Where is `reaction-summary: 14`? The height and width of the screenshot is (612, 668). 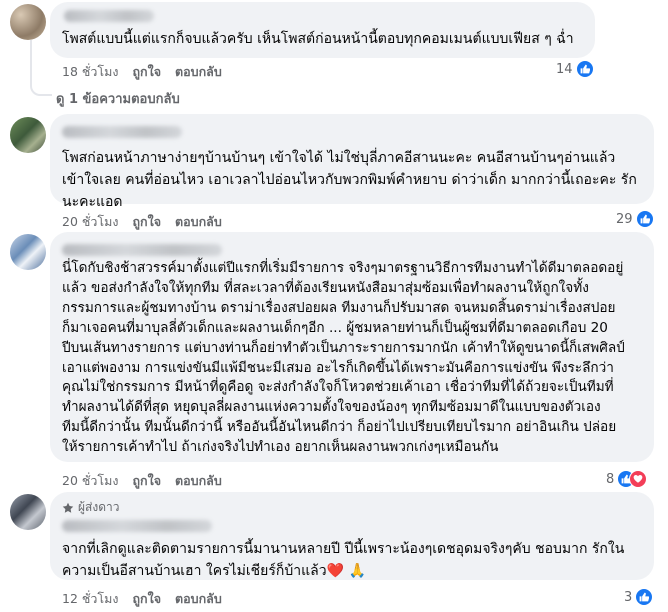 reaction-summary: 14 is located at coordinates (575, 69).